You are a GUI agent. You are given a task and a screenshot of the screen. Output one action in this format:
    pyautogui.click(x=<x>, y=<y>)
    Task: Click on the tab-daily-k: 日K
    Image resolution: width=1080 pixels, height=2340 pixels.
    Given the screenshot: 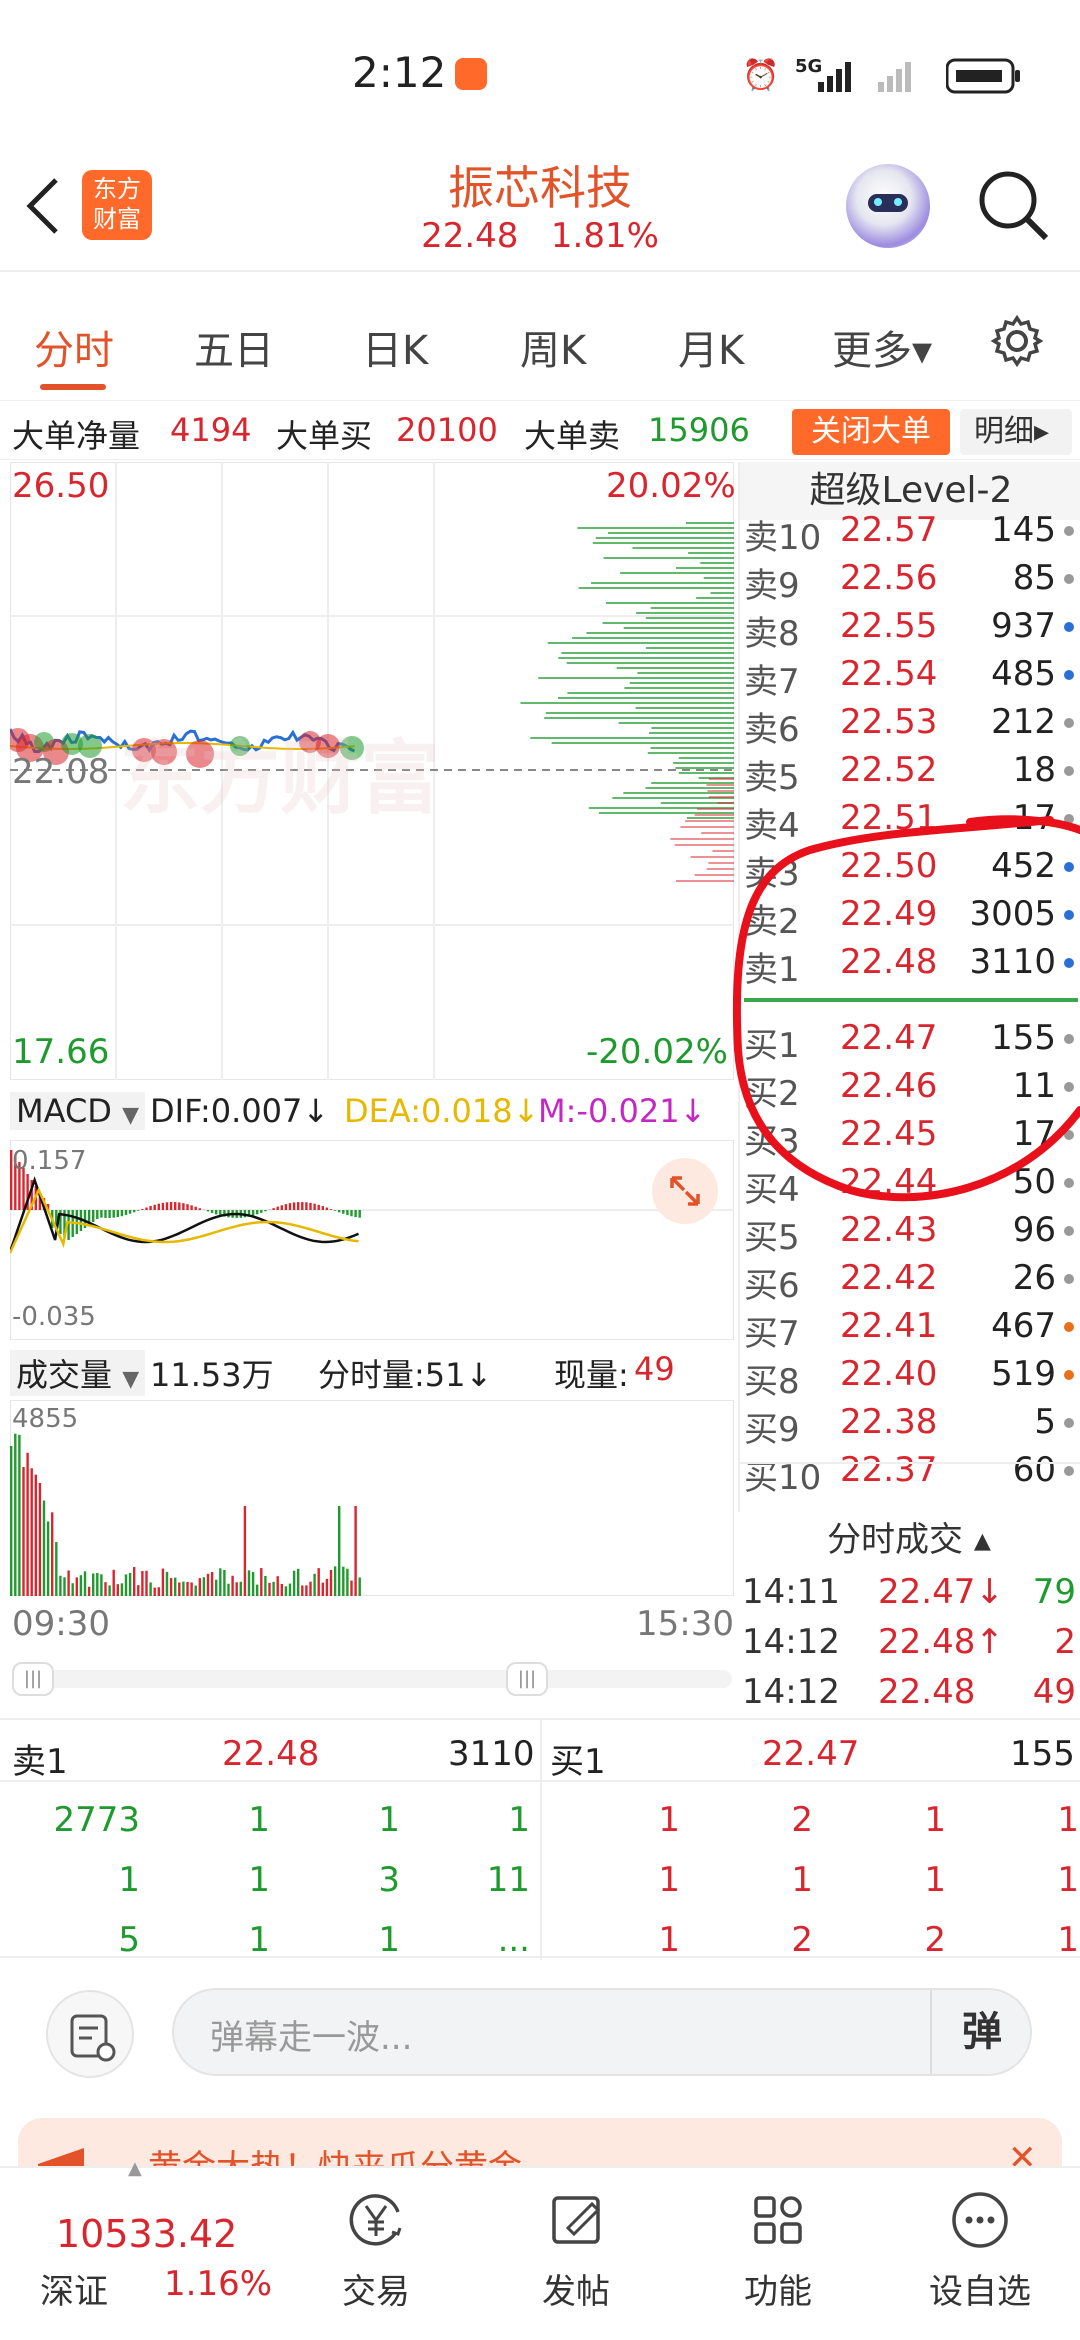 What is the action you would take?
    pyautogui.click(x=395, y=347)
    